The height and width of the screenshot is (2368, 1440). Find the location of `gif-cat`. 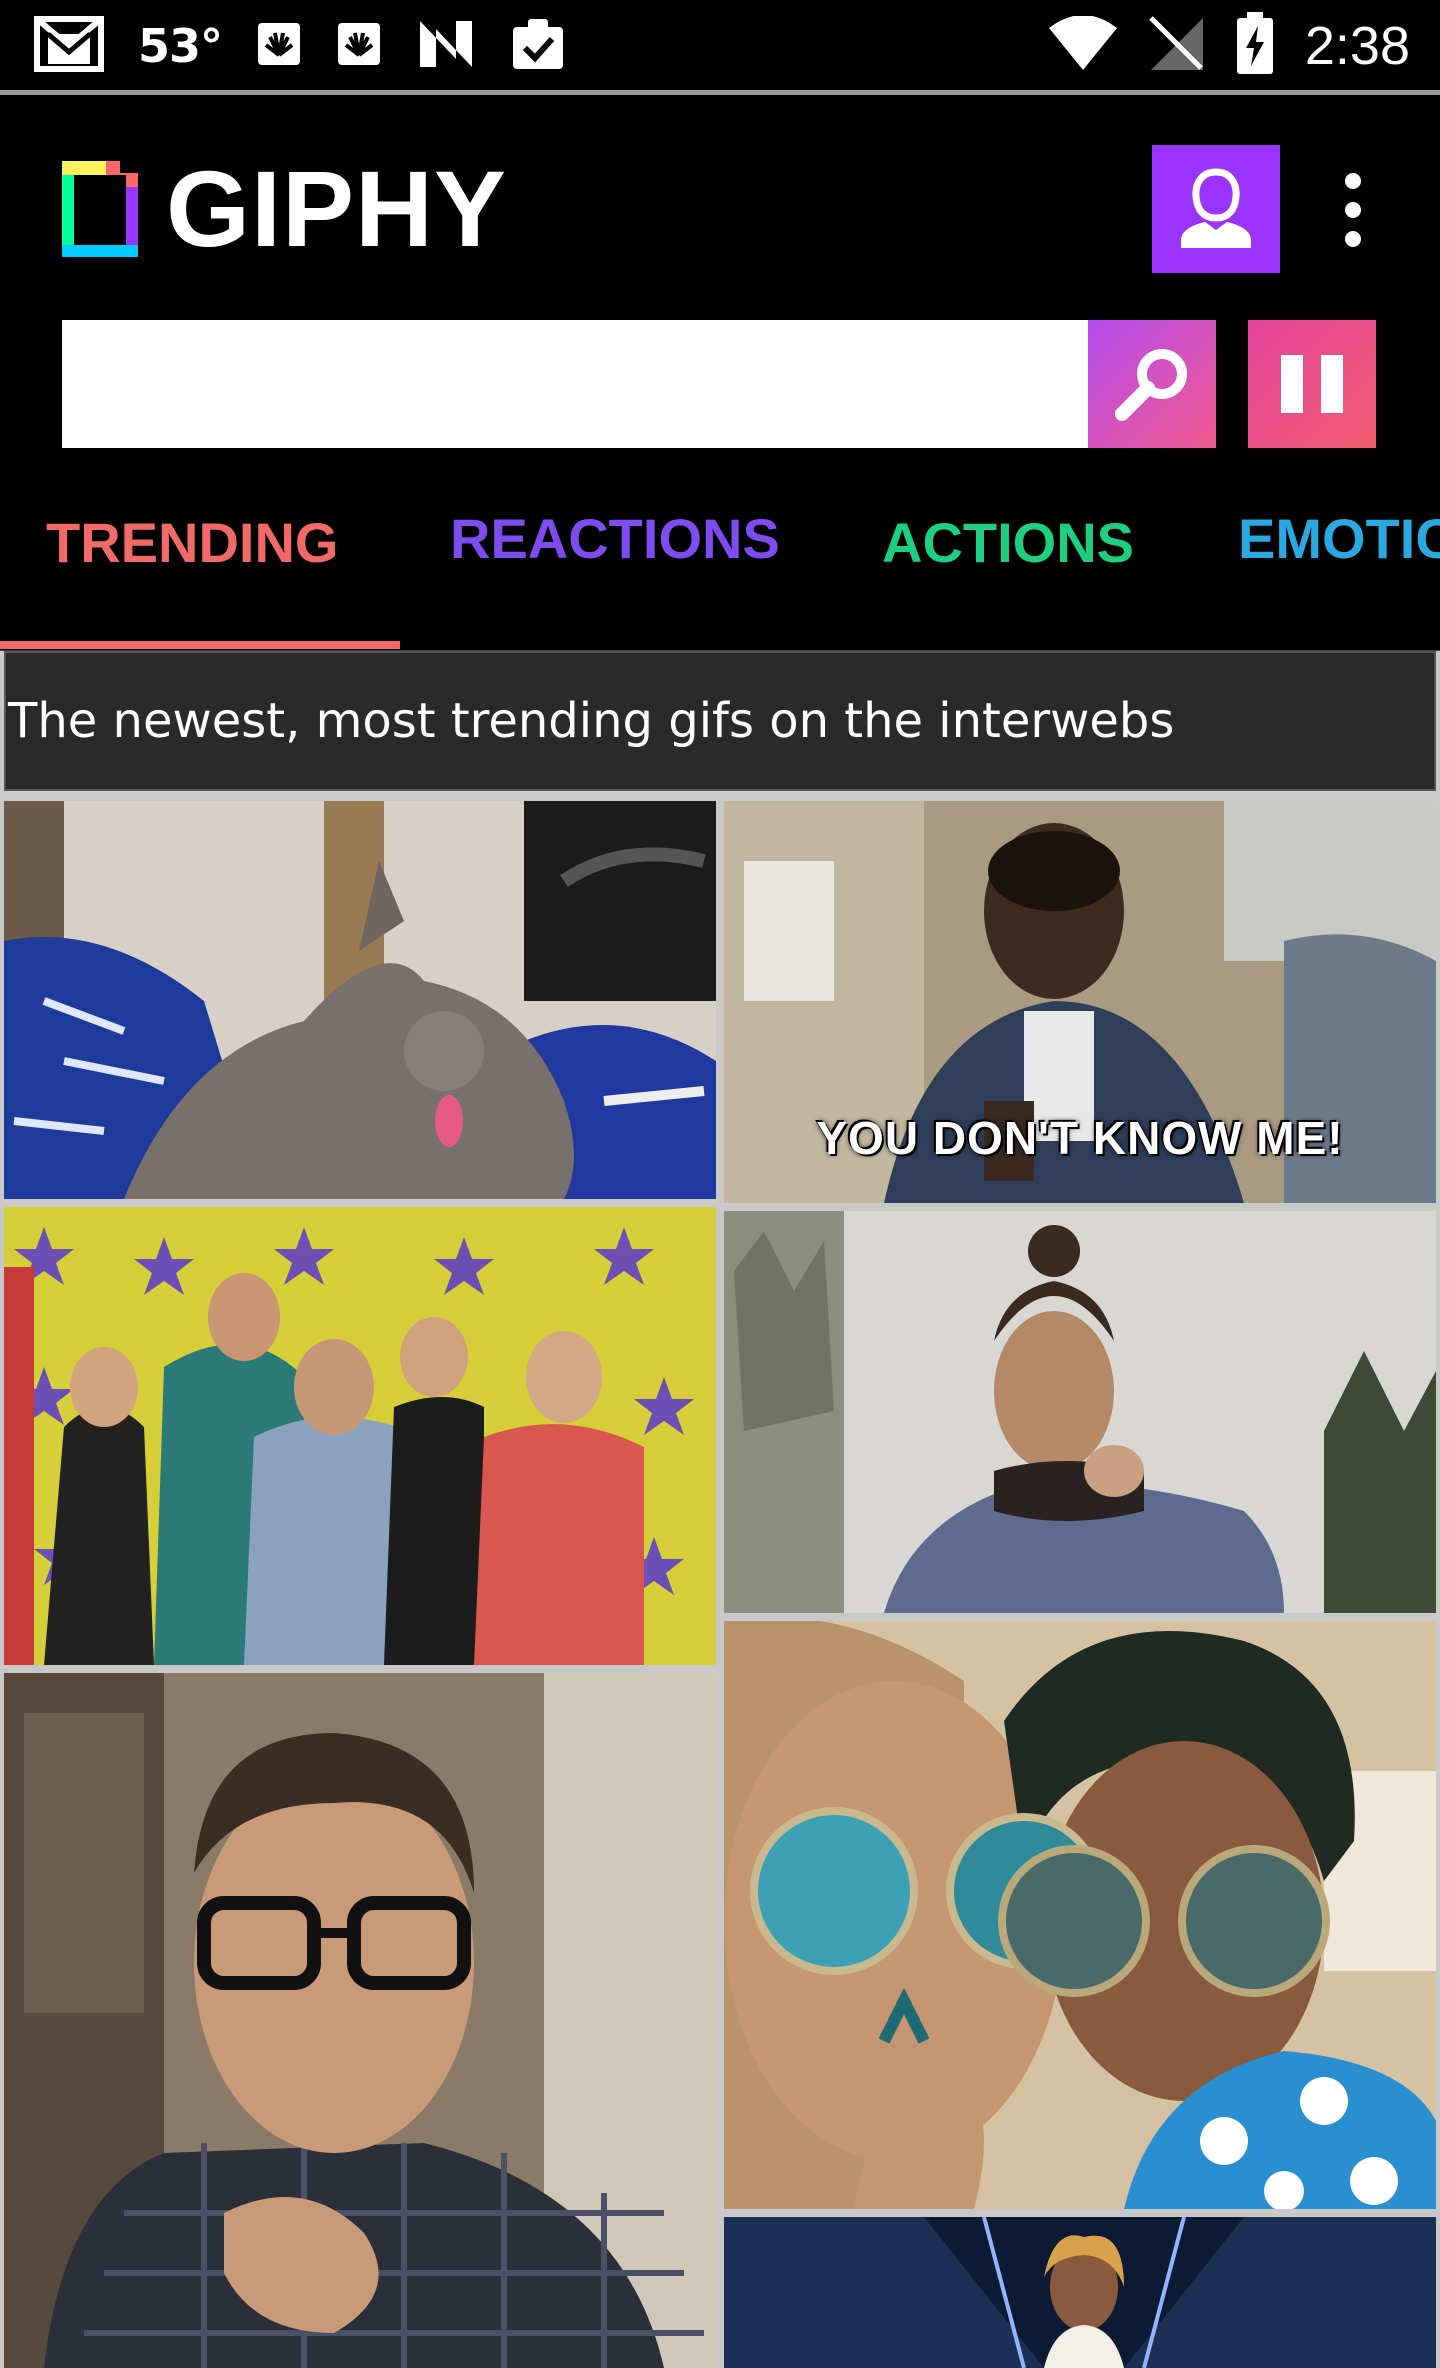

gif-cat is located at coordinates (360, 1000).